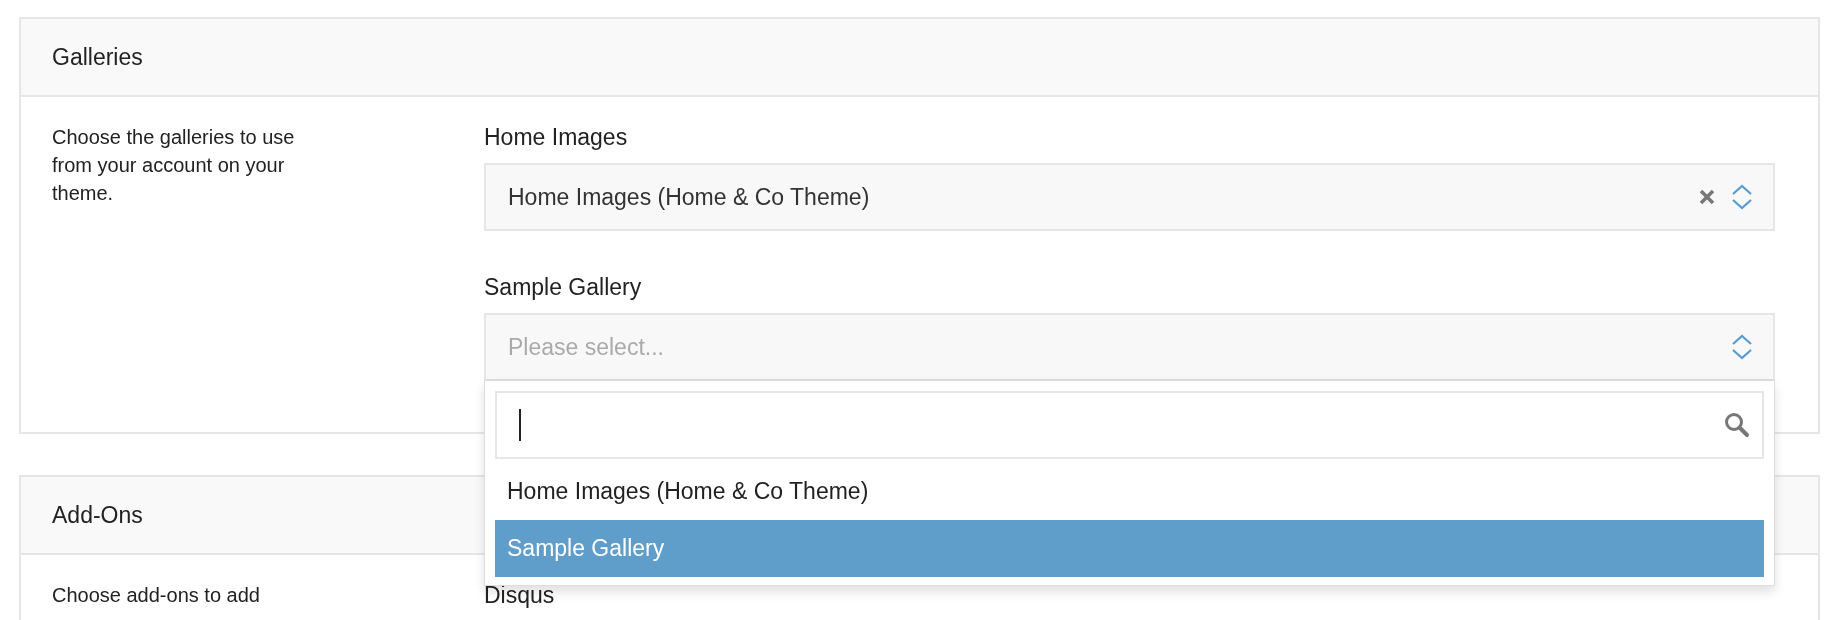 The width and height of the screenshot is (1840, 620). I want to click on field-label: Home Images, so click(556, 137).